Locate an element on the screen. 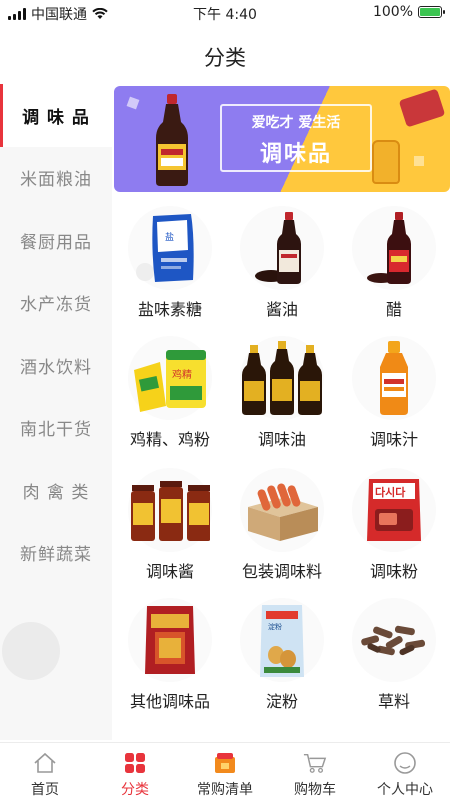  tab-label: 常购清单 is located at coordinates (225, 790).